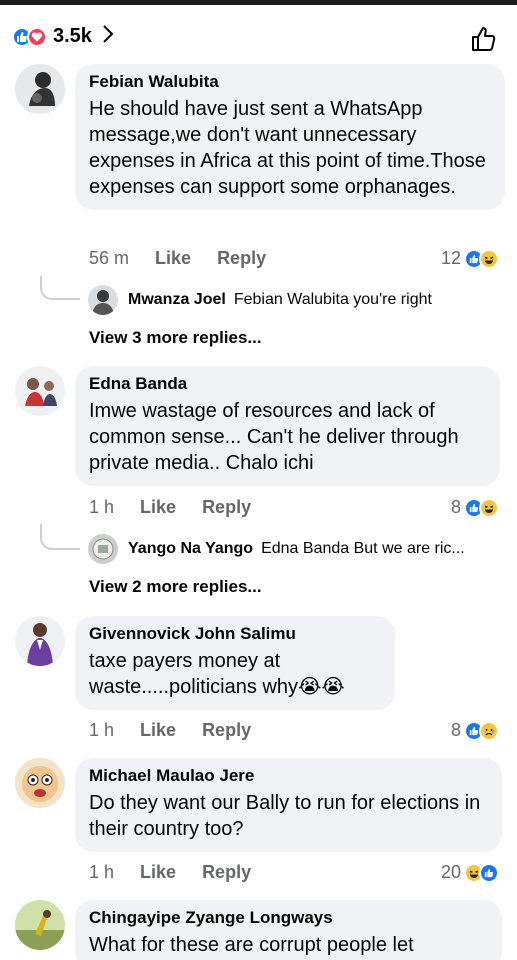  What do you see at coordinates (72, 36) in the screenshot?
I see `reaction-count: 3.5k` at bounding box center [72, 36].